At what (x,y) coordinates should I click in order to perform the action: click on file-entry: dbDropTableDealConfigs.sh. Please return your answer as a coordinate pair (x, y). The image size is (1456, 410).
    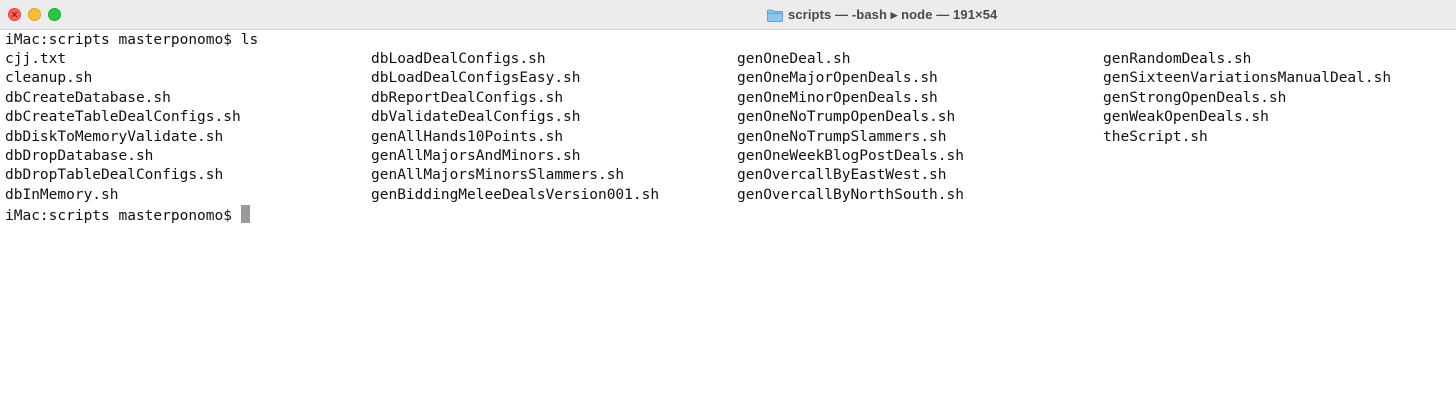
    Looking at the image, I should click on (114, 175).